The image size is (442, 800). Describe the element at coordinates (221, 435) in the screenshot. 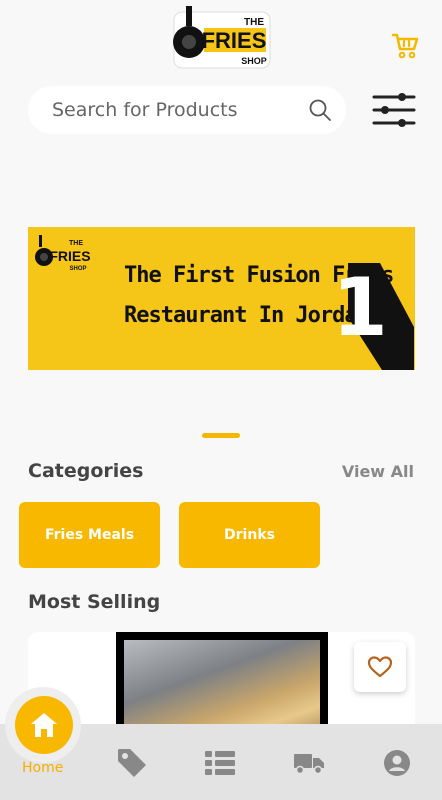

I see `carousel-indicator` at that location.